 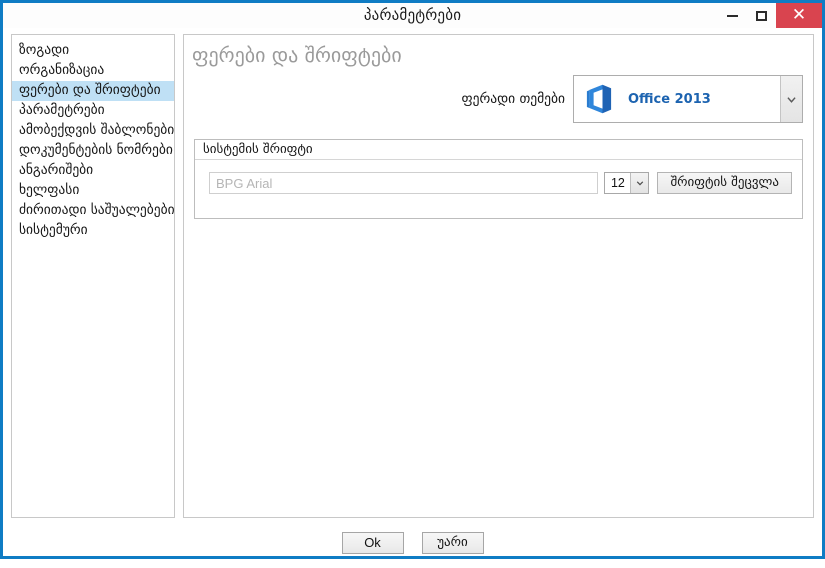 I want to click on sidebar-item-parameters: პარამეტრები, so click(x=93, y=111).